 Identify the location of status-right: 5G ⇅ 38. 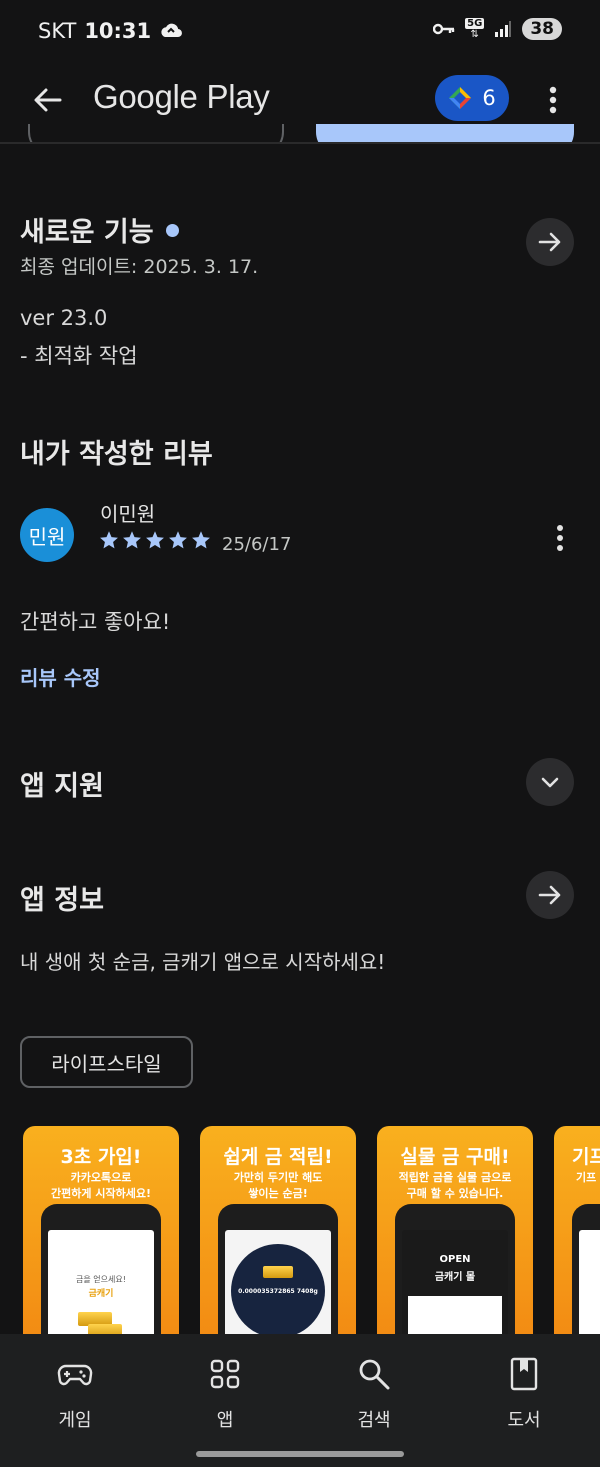
(497, 29).